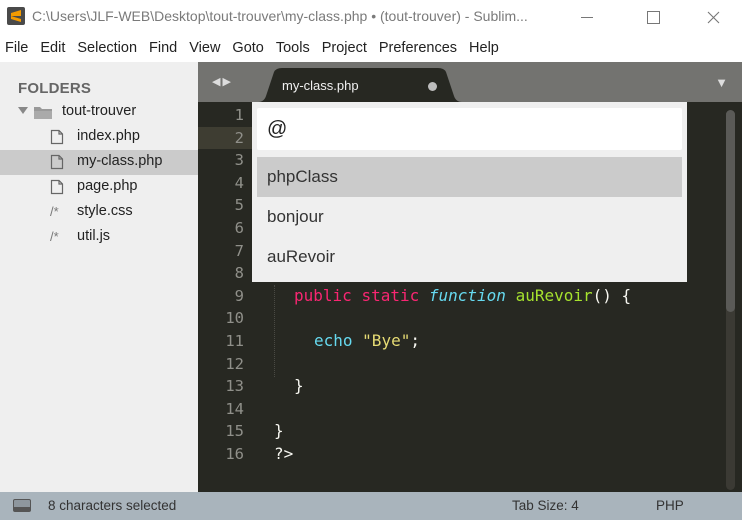  What do you see at coordinates (239, 250) in the screenshot?
I see `line-number: 7` at bounding box center [239, 250].